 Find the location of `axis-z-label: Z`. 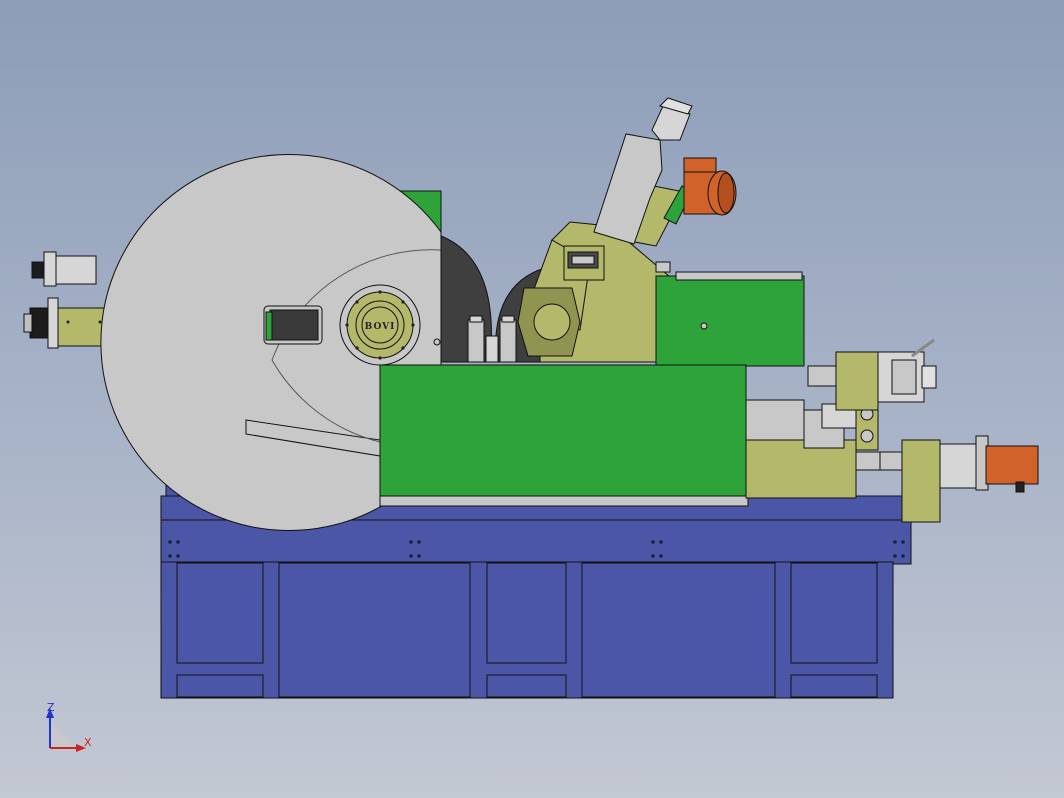

axis-z-label: Z is located at coordinates (51, 707).